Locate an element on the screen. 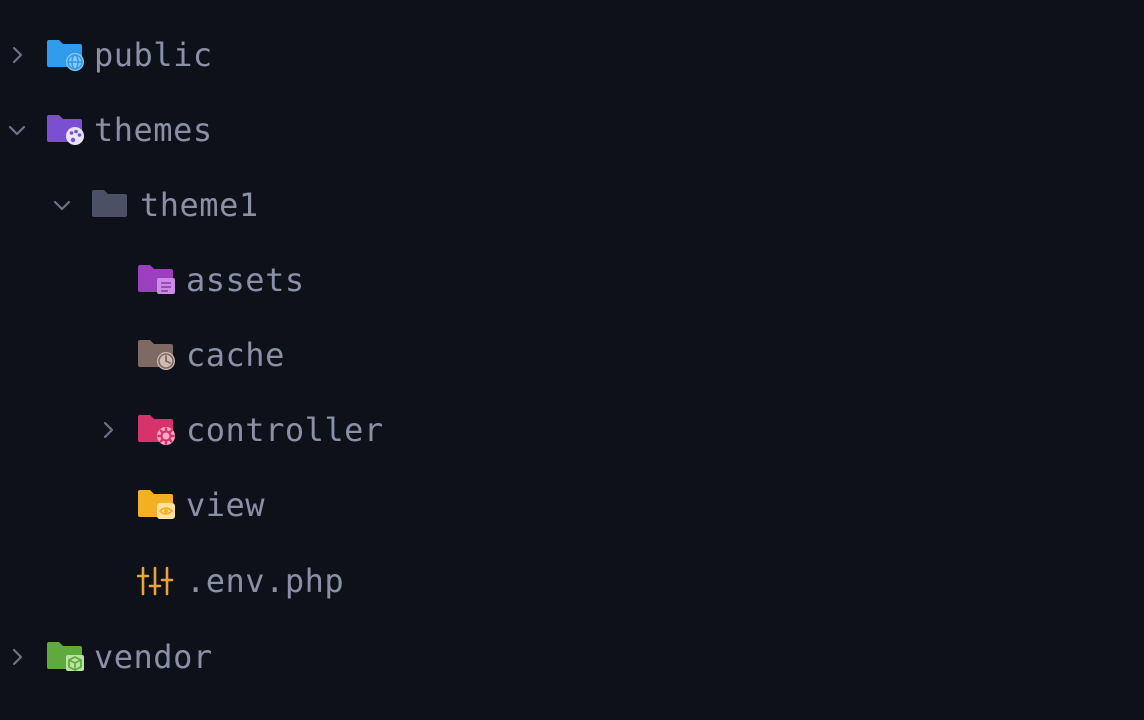 Image resolution: width=1144 pixels, height=720 pixels. tree-item-label: themes is located at coordinates (153, 130).